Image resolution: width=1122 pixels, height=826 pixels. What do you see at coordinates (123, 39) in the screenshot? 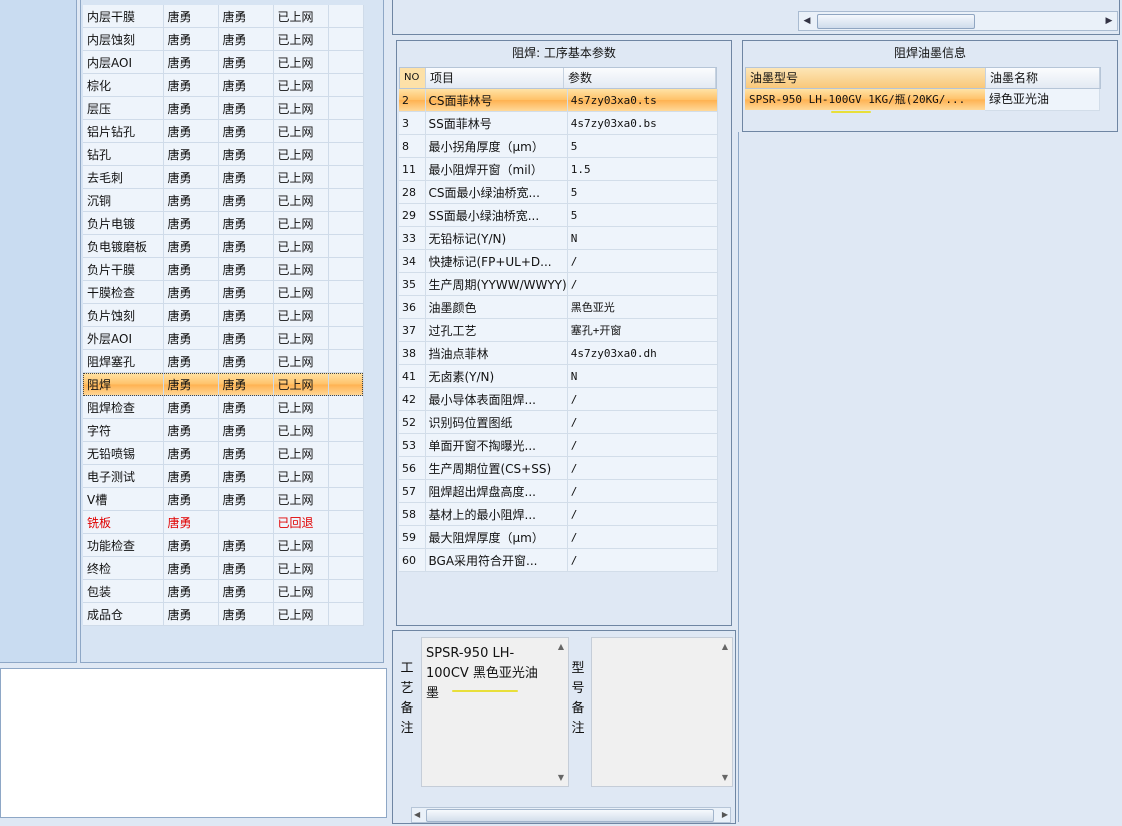
I see `process-cell-name: 内层蚀刻` at bounding box center [123, 39].